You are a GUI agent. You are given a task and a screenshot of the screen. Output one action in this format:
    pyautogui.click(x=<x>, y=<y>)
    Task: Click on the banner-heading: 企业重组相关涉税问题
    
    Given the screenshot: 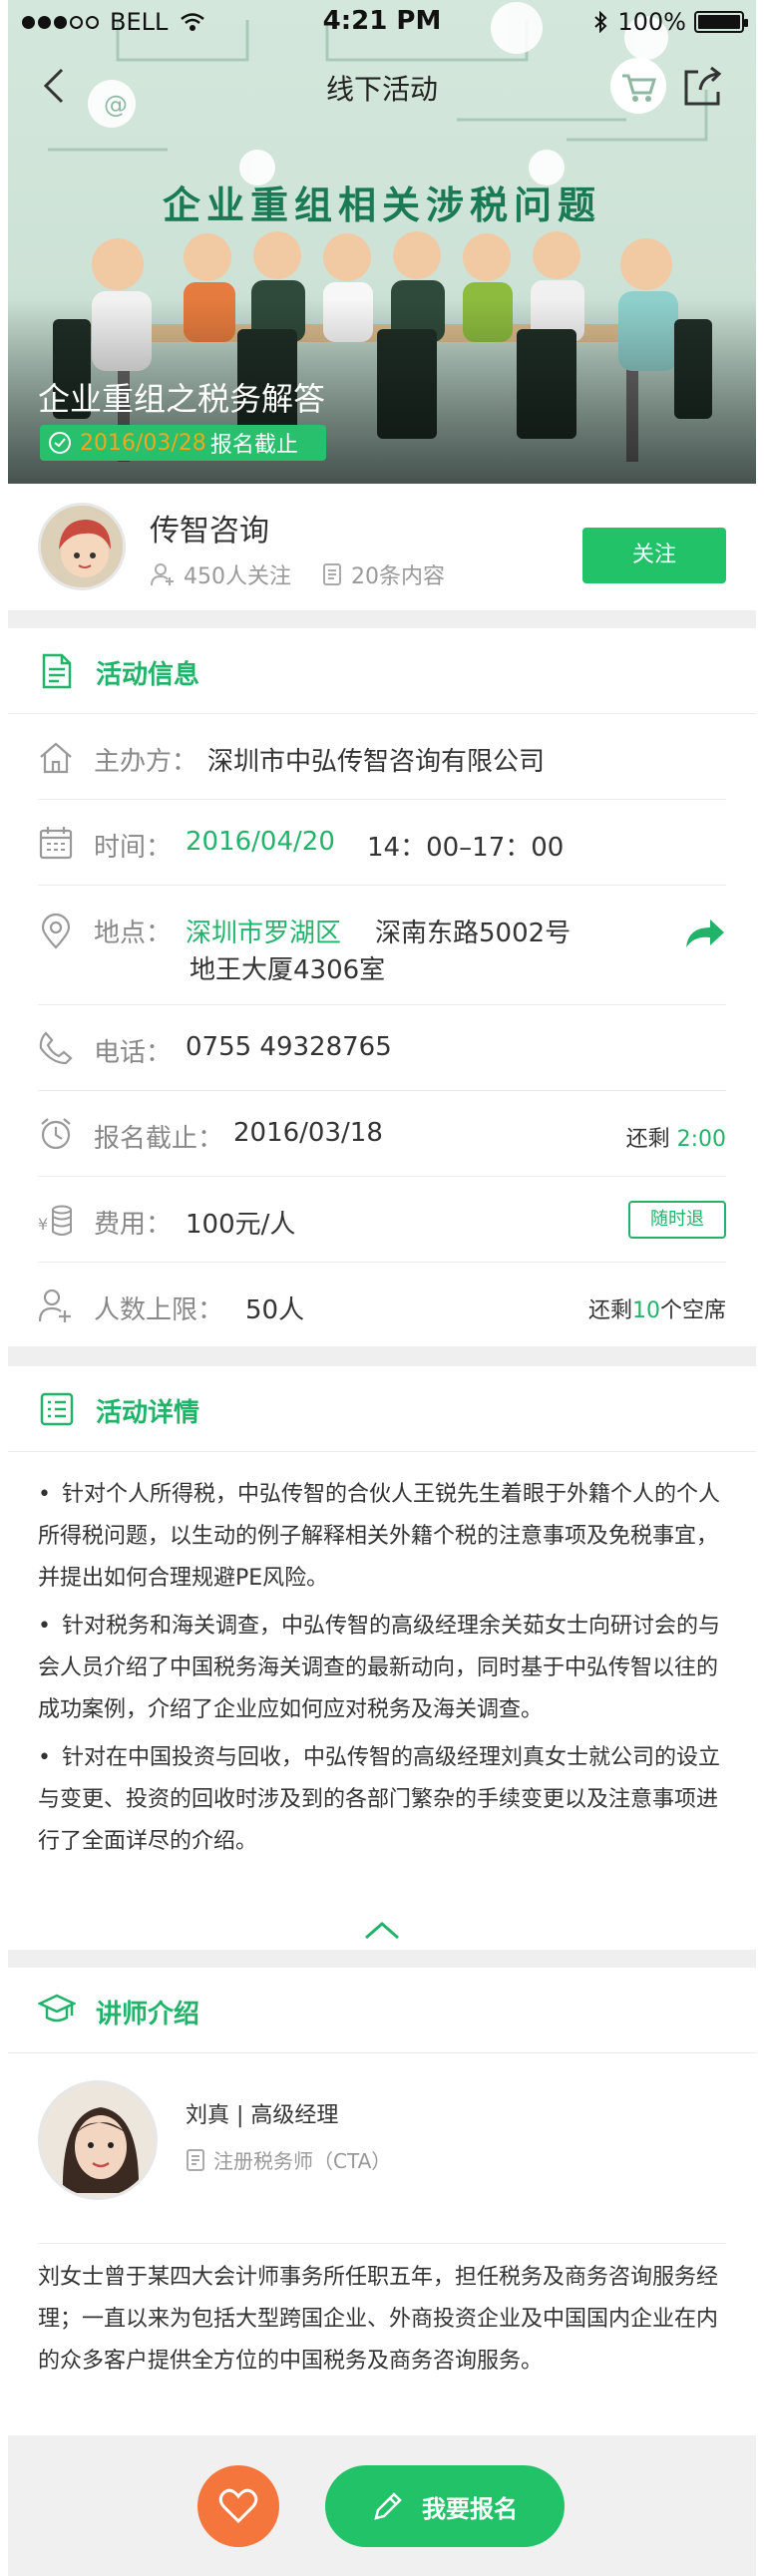 What is the action you would take?
    pyautogui.click(x=381, y=206)
    